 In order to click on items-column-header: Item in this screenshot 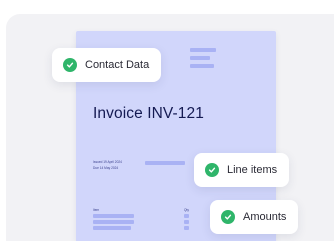, I will do `click(96, 210)`.